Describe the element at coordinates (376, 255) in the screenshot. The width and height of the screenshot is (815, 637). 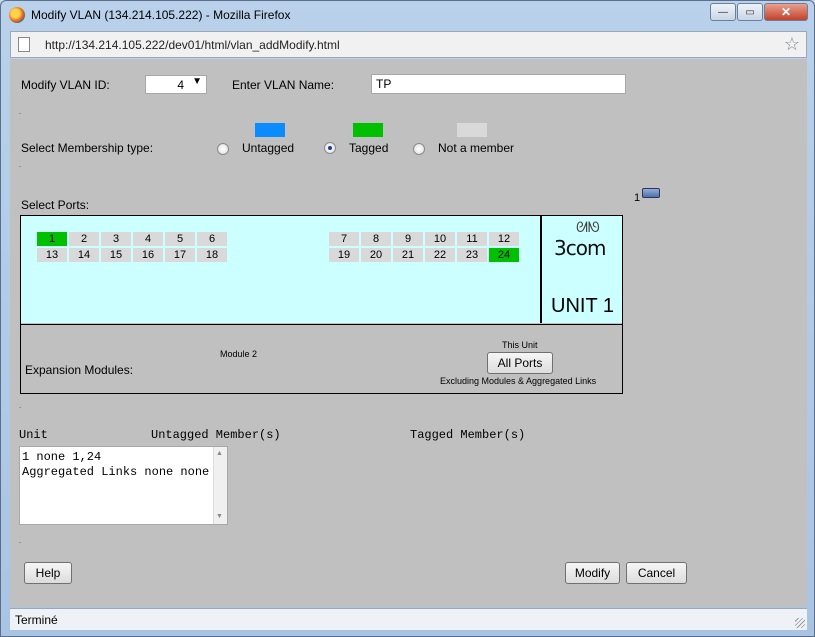
I see `port-20: 20` at that location.